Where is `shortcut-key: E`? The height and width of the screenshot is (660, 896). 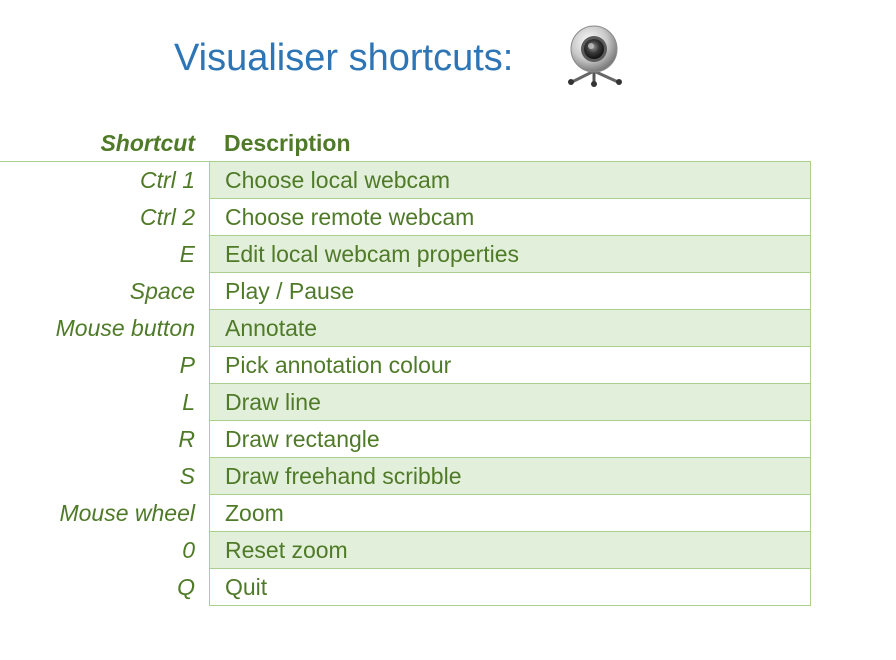 shortcut-key: E is located at coordinates (187, 254).